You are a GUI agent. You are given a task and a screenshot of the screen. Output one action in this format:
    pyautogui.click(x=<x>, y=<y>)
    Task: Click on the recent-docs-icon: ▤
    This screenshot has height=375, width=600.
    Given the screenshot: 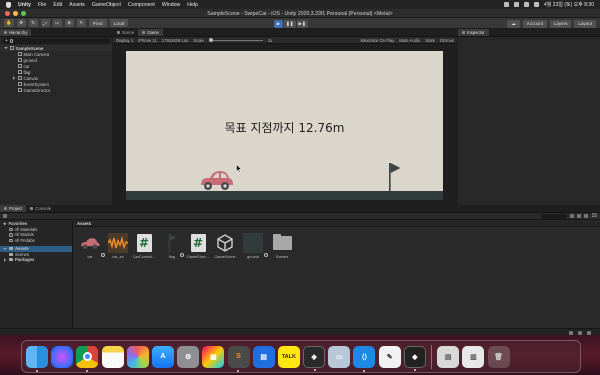 What is the action you would take?
    pyautogui.click(x=448, y=356)
    